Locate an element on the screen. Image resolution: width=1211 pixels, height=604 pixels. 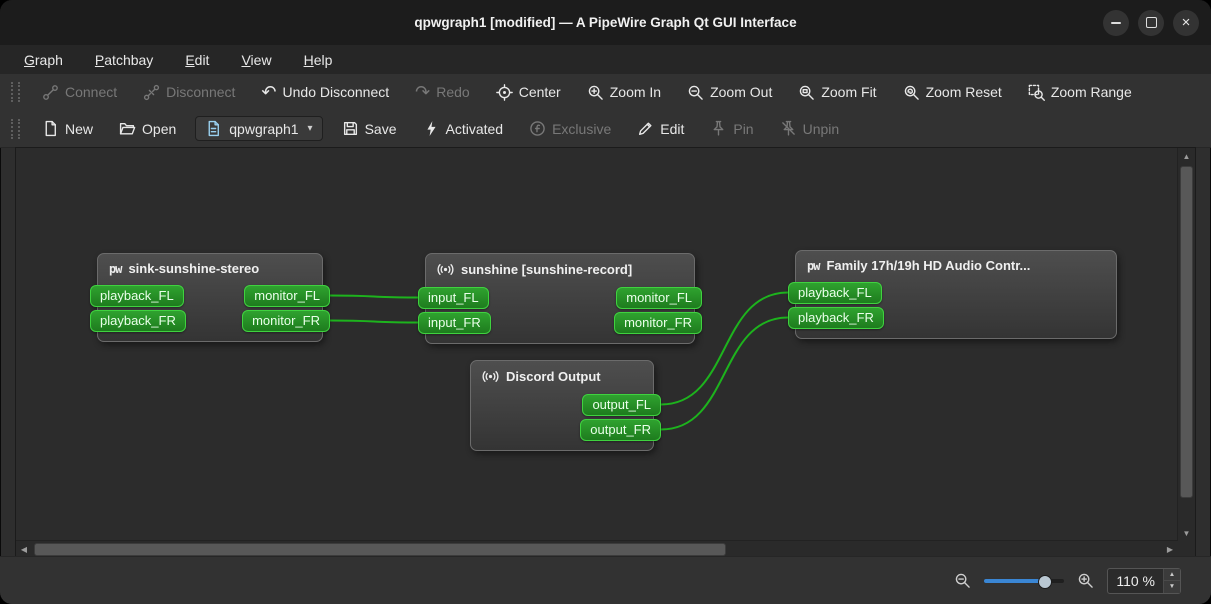
port-row: playback_FR is located at coordinates (956, 317).